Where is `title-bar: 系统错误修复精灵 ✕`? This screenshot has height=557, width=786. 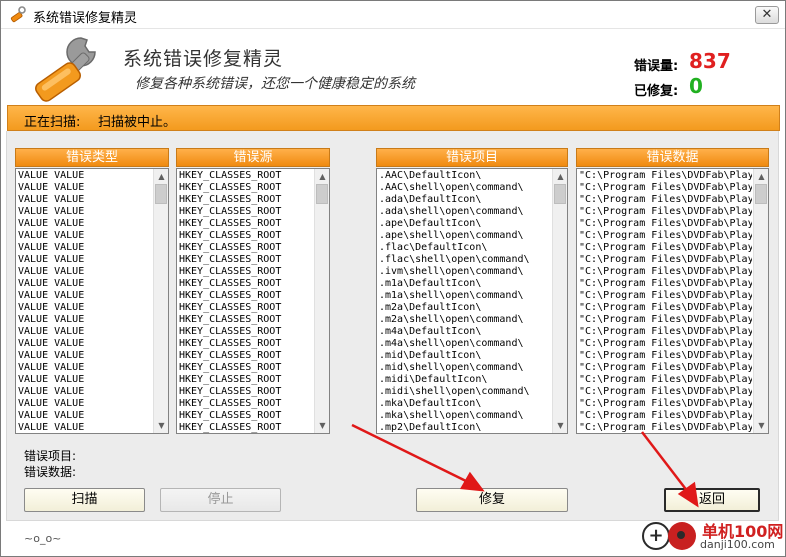 title-bar: 系统错误修复精灵 ✕ is located at coordinates (393, 15).